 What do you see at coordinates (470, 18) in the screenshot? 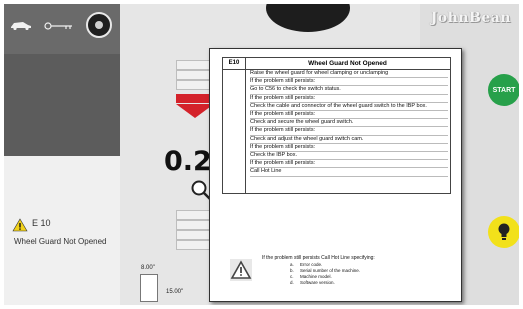
I see `brand-logo: JohnBean` at bounding box center [470, 18].